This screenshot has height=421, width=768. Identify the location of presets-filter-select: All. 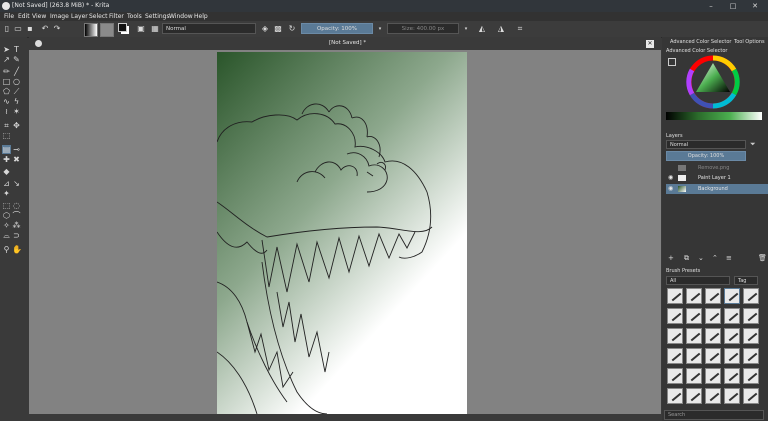
(698, 280).